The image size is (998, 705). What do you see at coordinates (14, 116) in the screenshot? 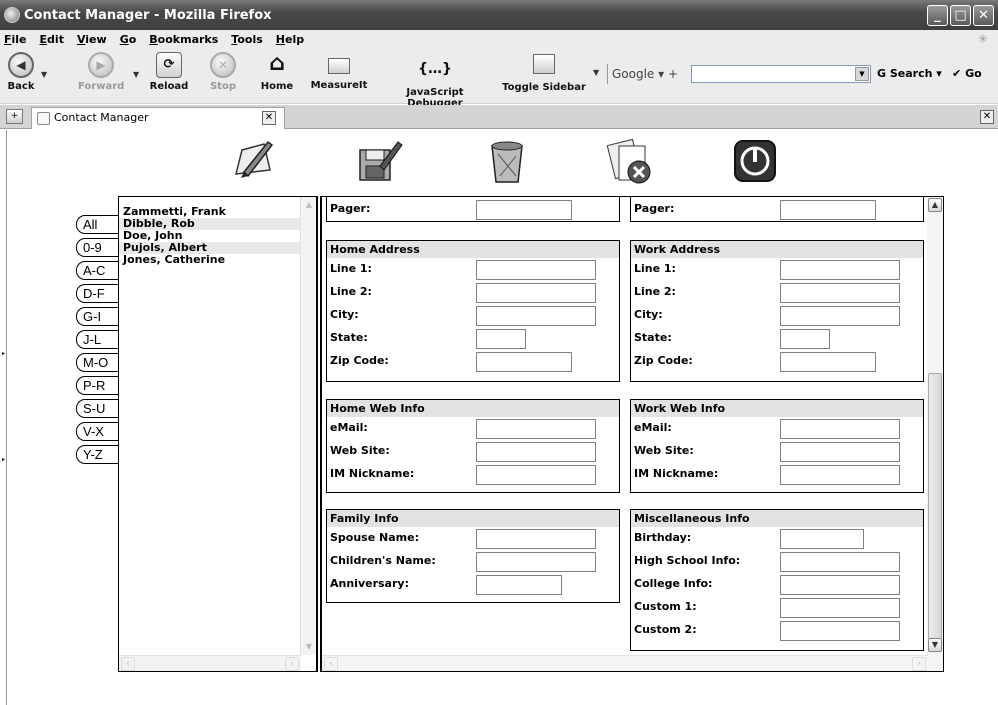
I see `new-tab-icon: +` at bounding box center [14, 116].